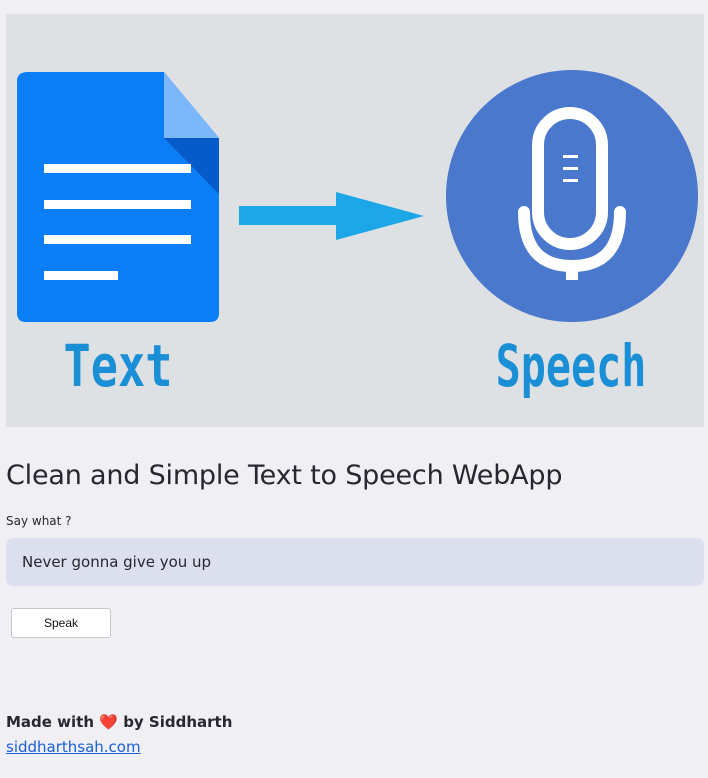  What do you see at coordinates (284, 475) in the screenshot?
I see `page-title: Clean and Simple Text to Speech WebApp` at bounding box center [284, 475].